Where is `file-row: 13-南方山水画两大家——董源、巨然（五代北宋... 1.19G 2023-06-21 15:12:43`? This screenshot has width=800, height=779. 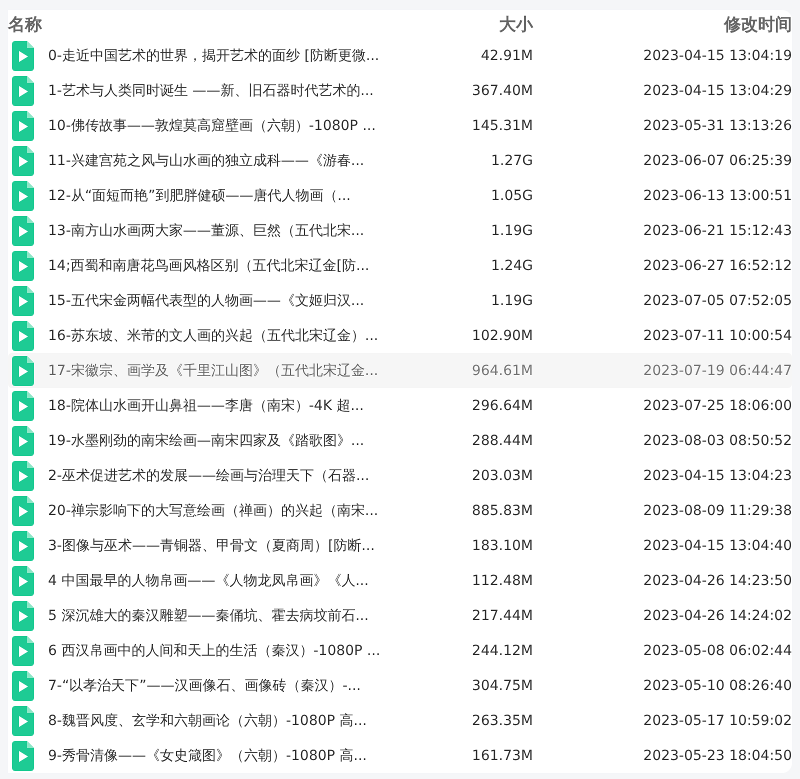
file-row: 13-南方山水画两大家——董源、巨然（五代北宋... 1.19G 2023-06-21 15:12:43 is located at coordinates (400, 230).